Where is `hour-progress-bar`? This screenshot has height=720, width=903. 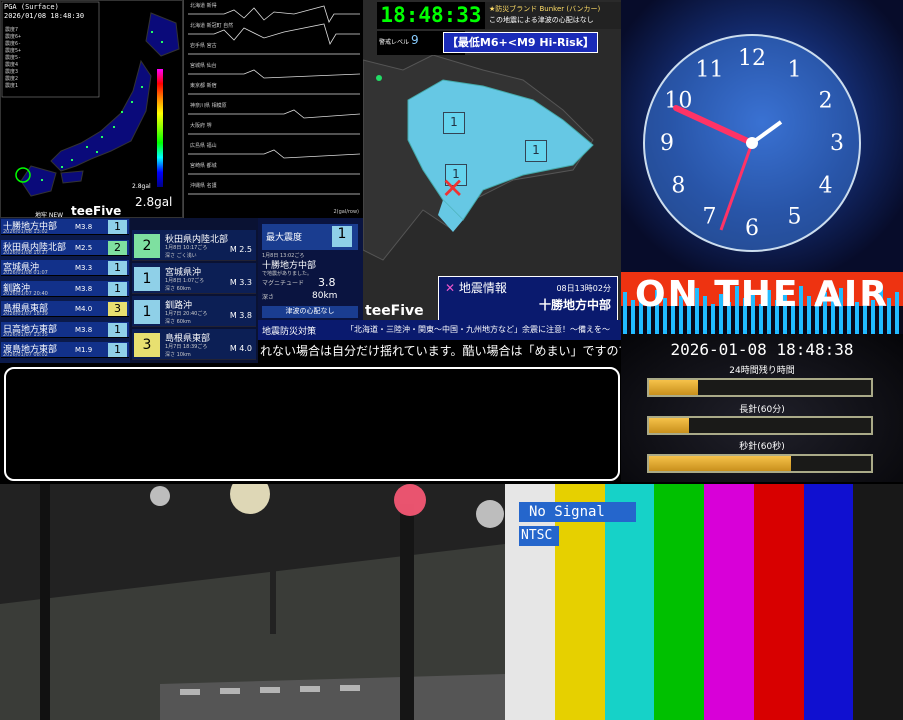
hour-progress-bar is located at coordinates (760, 425).